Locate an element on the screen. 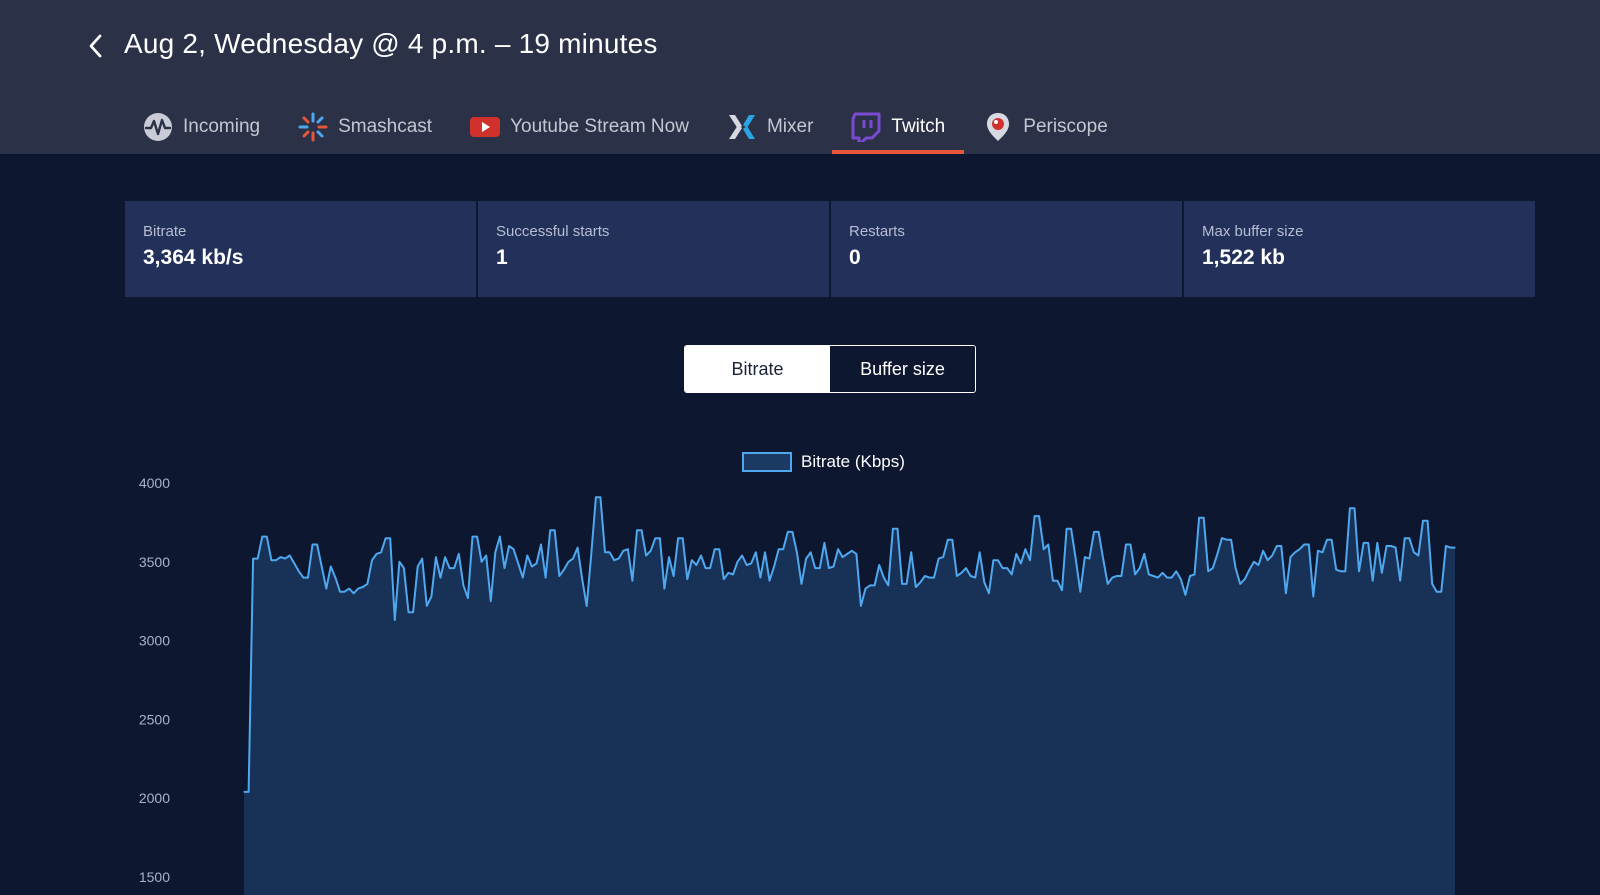 Image resolution: width=1600 pixels, height=895 pixels. legend-label: Bitrate (Kbps) is located at coordinates (853, 461).